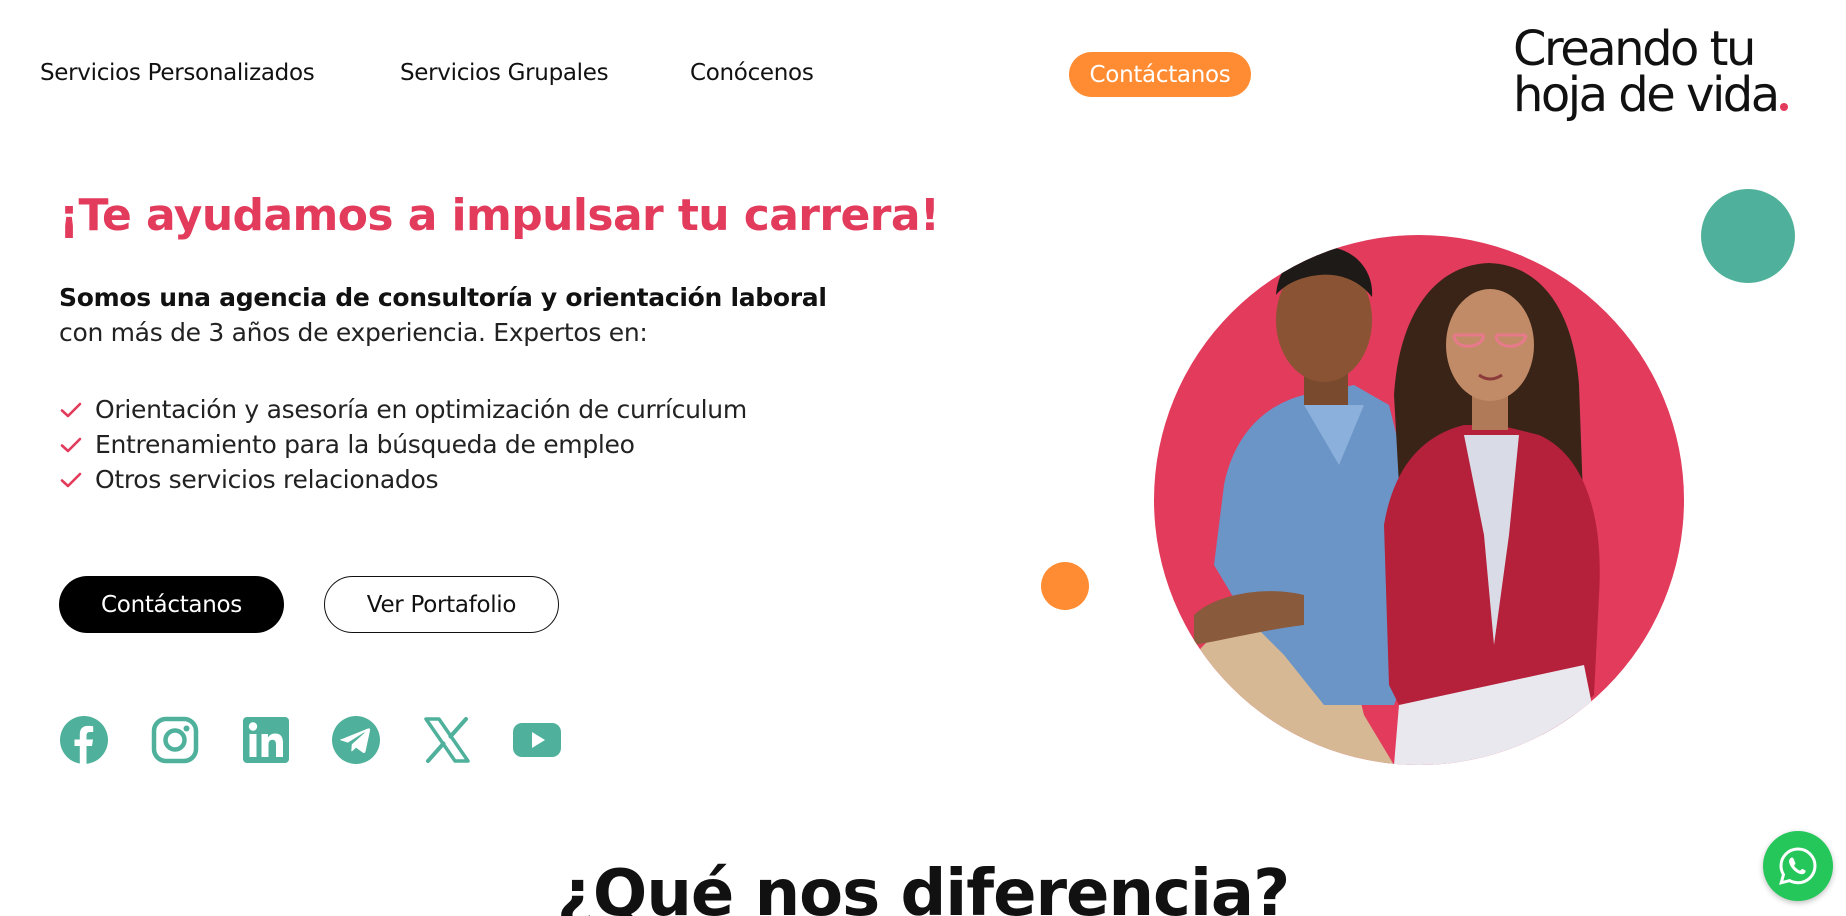  What do you see at coordinates (499, 215) in the screenshot?
I see `hero-title: ¡Te ayudamos a impulsar tu carrera!` at bounding box center [499, 215].